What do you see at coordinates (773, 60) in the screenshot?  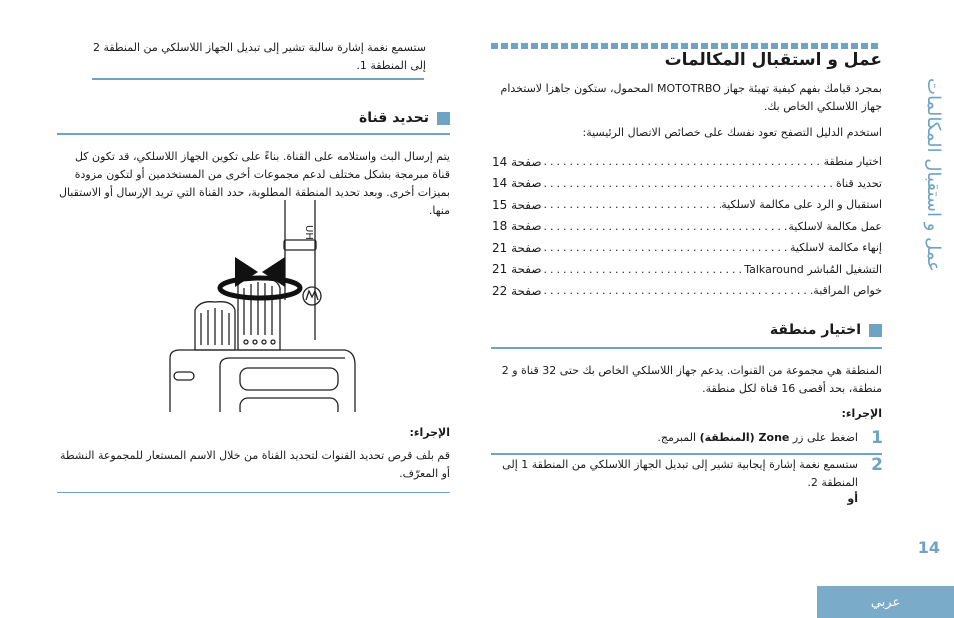 I see `page-title: عمل و استقبال المكالمات` at bounding box center [773, 60].